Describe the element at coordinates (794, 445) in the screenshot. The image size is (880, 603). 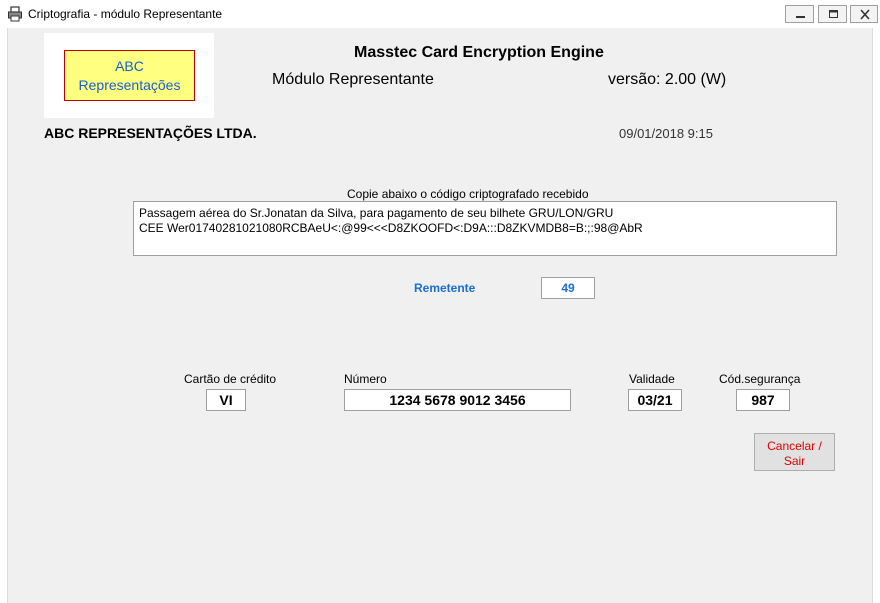
I see `cancel-button-line-1: Cancelar /` at that location.